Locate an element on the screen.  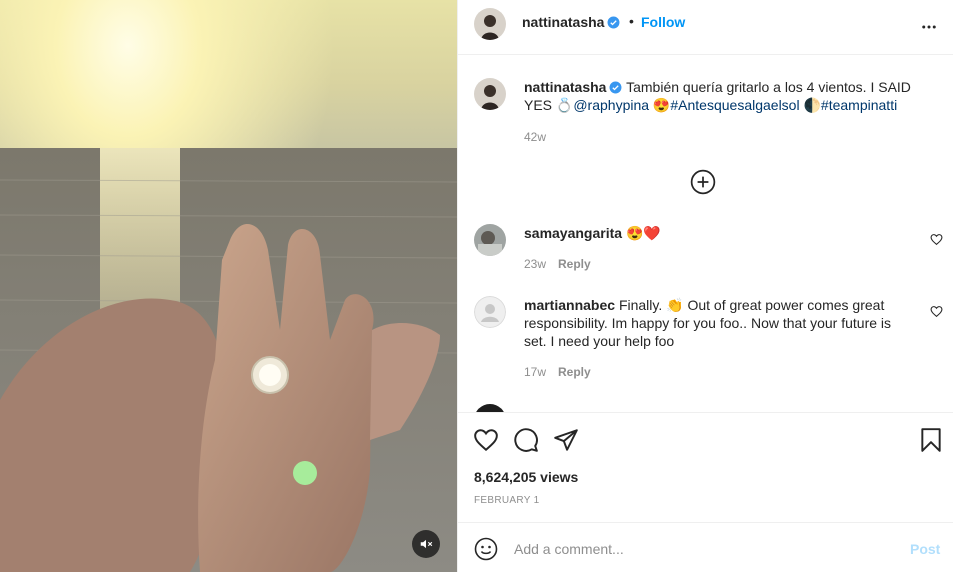
post-button: Post is located at coordinates (925, 549).